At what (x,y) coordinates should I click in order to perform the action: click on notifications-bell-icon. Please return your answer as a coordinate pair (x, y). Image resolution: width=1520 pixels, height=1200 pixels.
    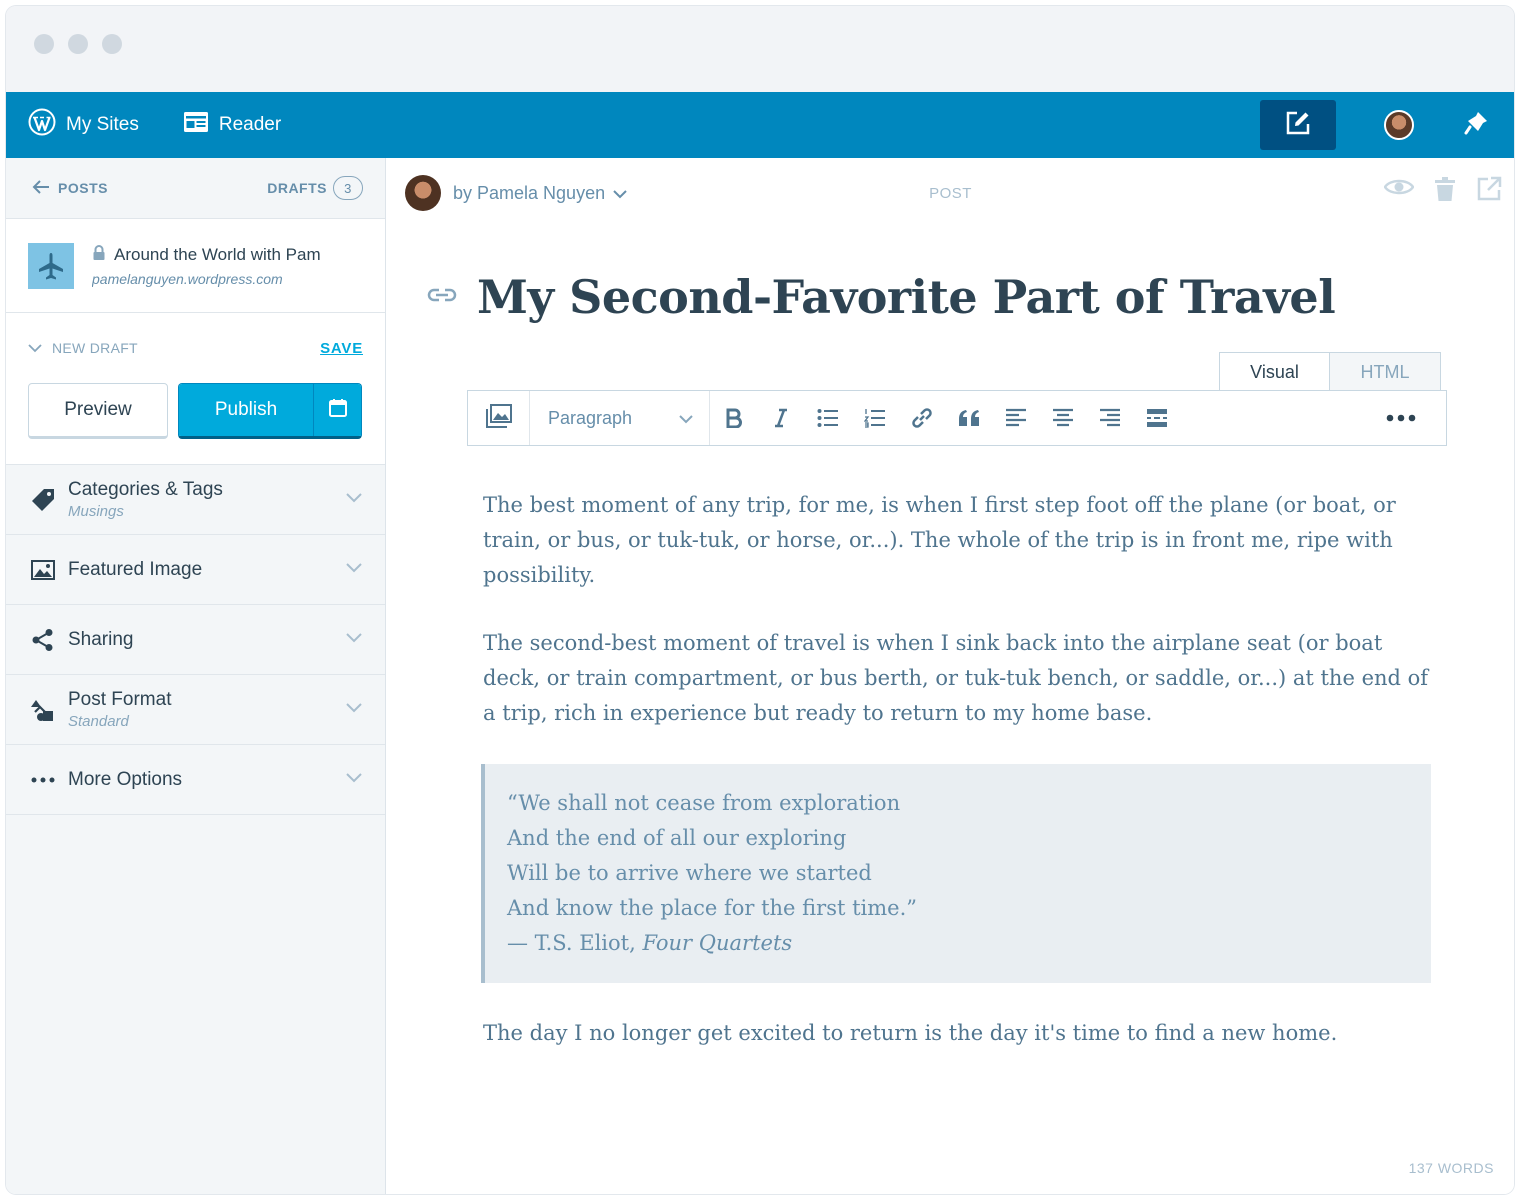
    Looking at the image, I should click on (1476, 125).